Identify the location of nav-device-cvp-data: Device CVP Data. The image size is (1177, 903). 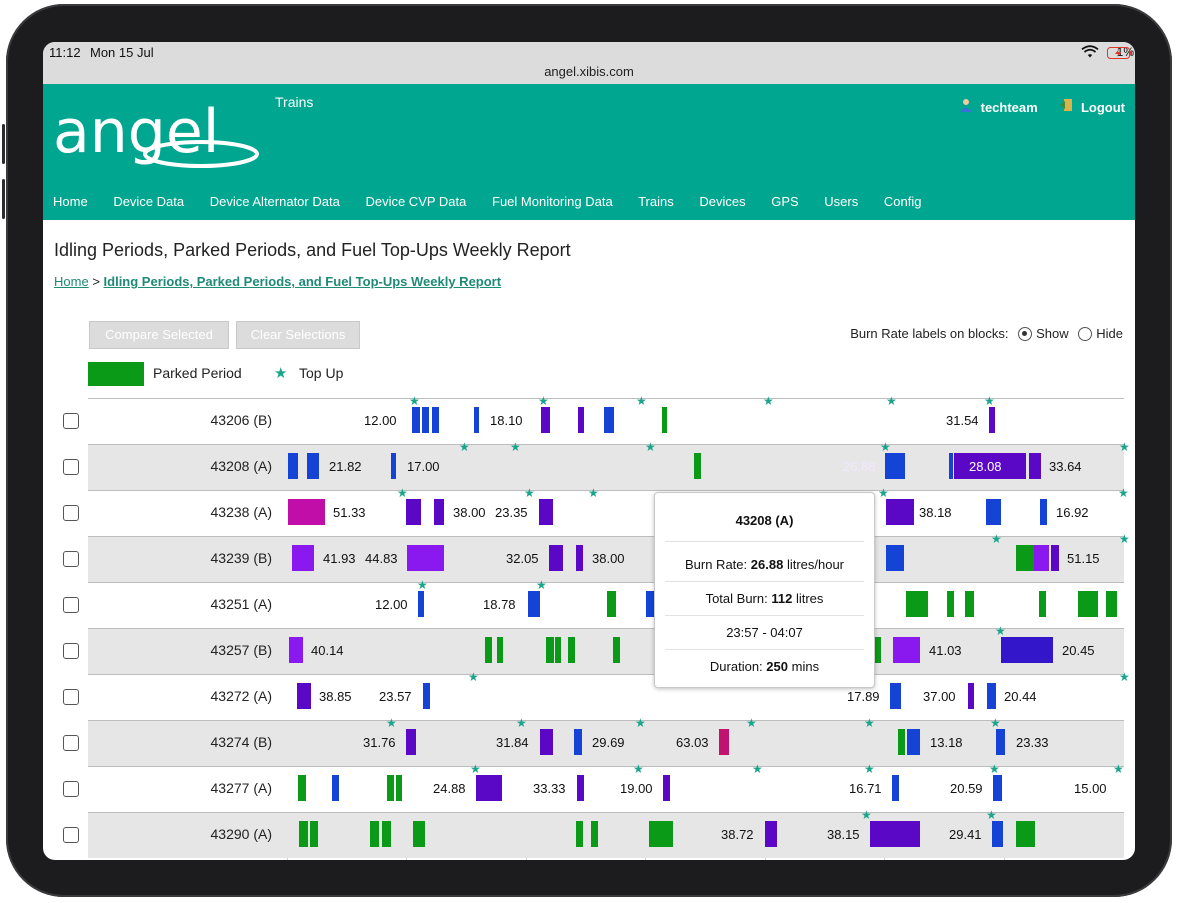
(415, 201).